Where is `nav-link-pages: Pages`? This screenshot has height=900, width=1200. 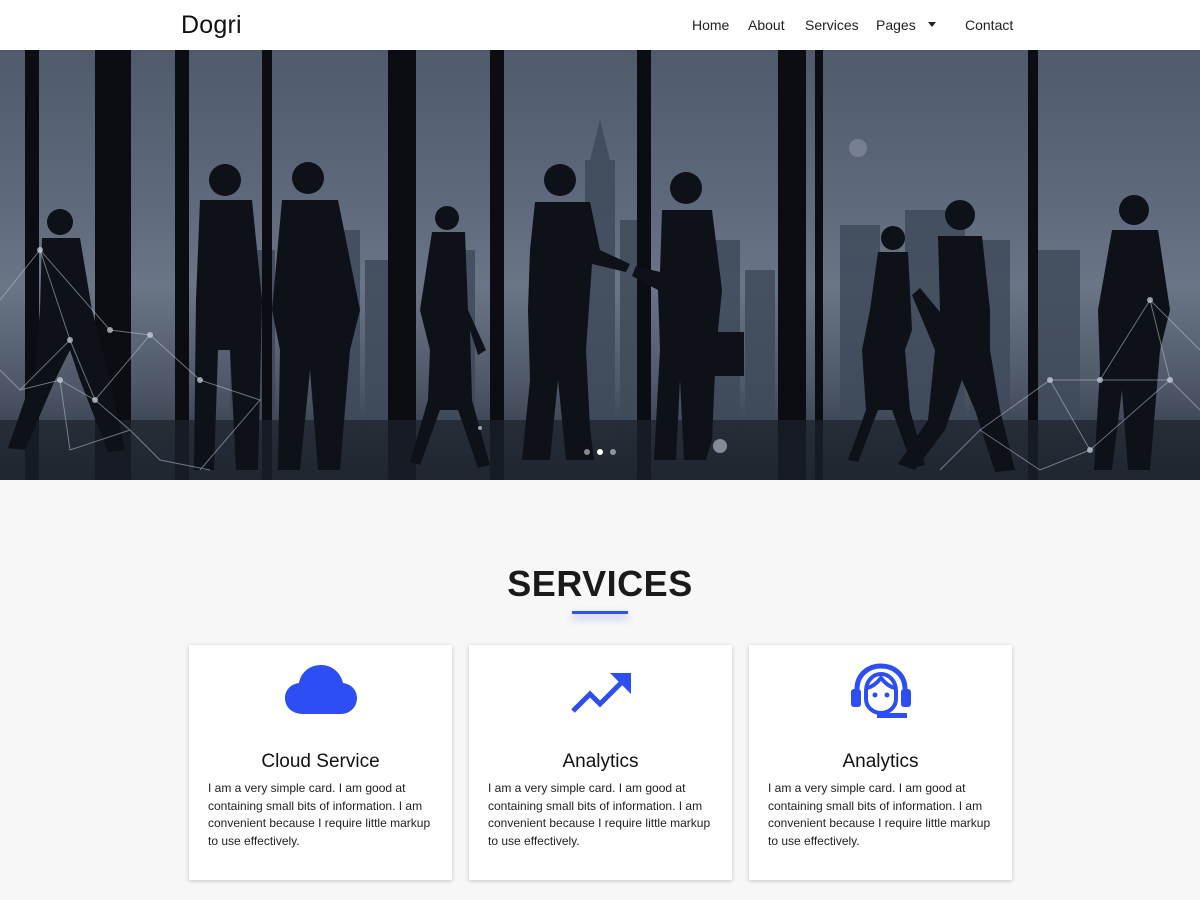
nav-link-pages: Pages is located at coordinates (896, 25).